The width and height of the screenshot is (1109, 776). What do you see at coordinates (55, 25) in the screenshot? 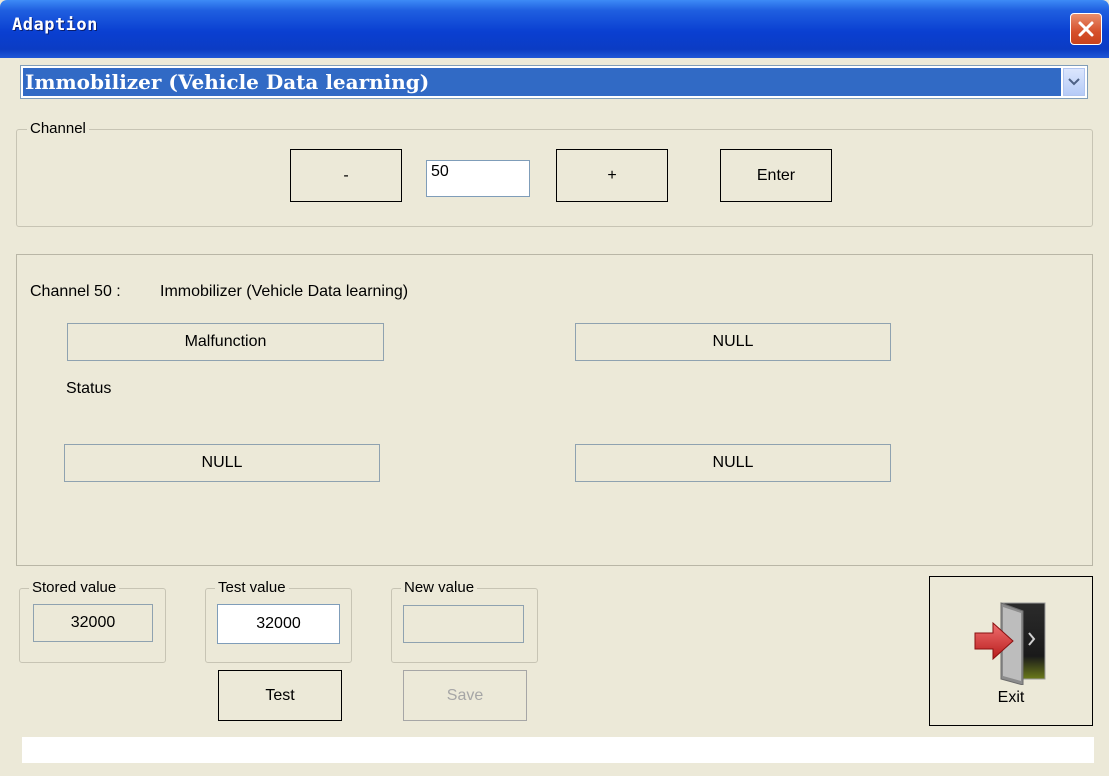
I see `window-title: Adaption` at bounding box center [55, 25].